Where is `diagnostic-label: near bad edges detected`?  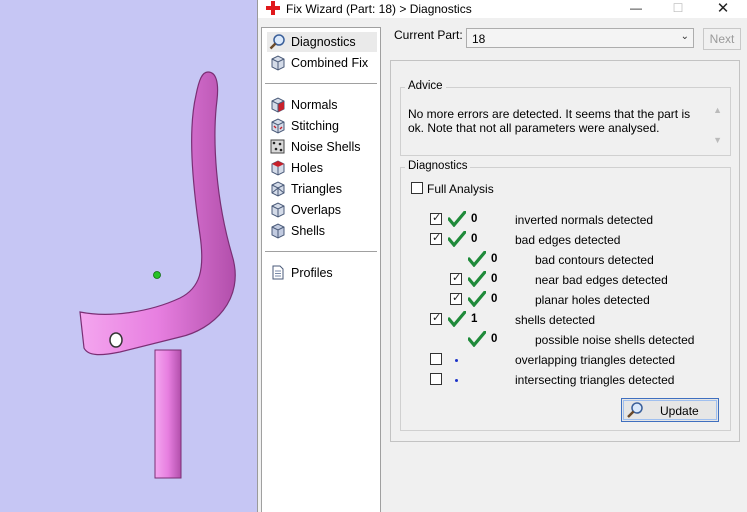
diagnostic-label: near bad edges detected is located at coordinates (601, 280).